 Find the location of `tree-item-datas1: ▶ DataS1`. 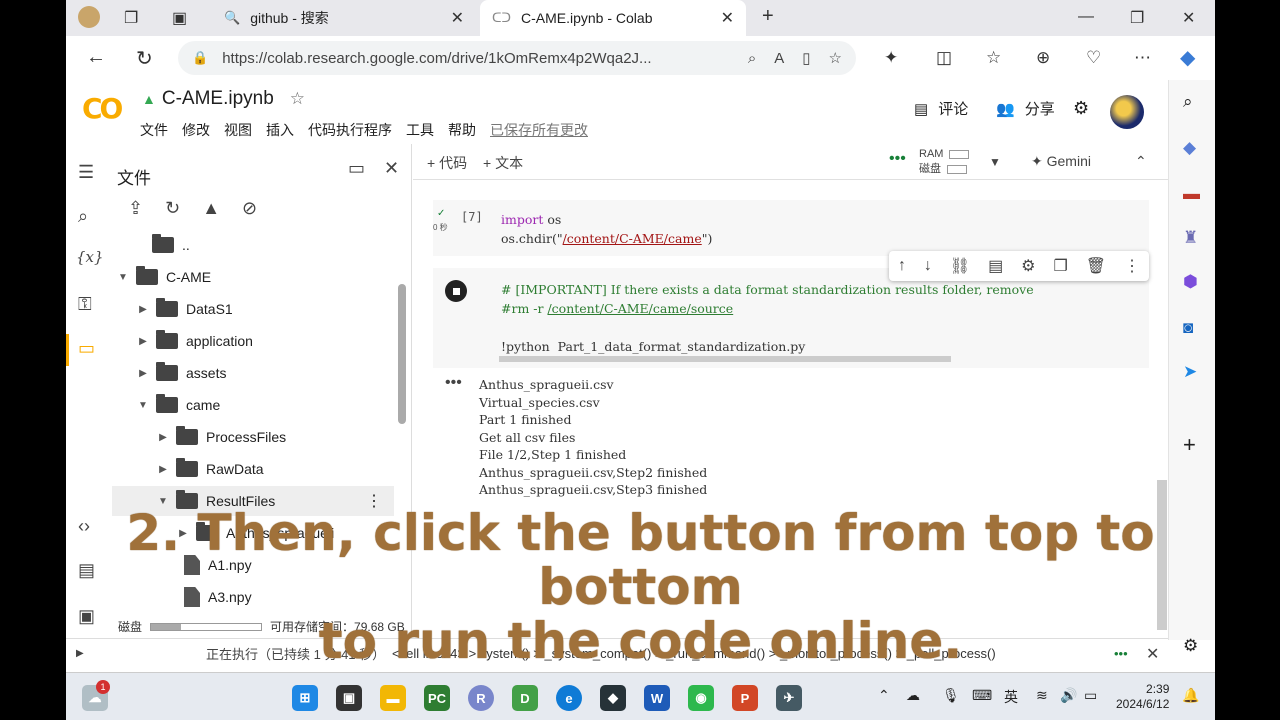

tree-item-datas1: ▶ DataS1 is located at coordinates (253, 309).